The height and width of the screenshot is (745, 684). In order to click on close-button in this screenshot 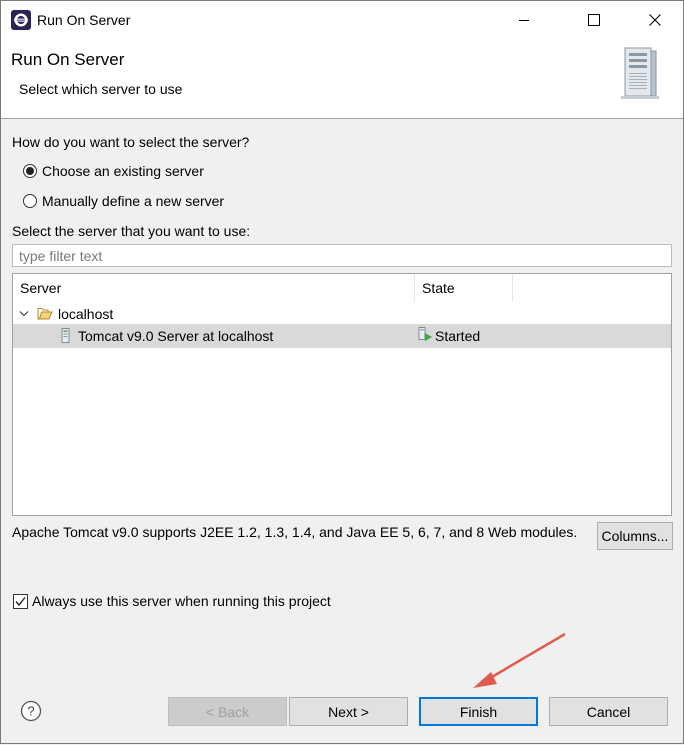, I will do `click(655, 20)`.